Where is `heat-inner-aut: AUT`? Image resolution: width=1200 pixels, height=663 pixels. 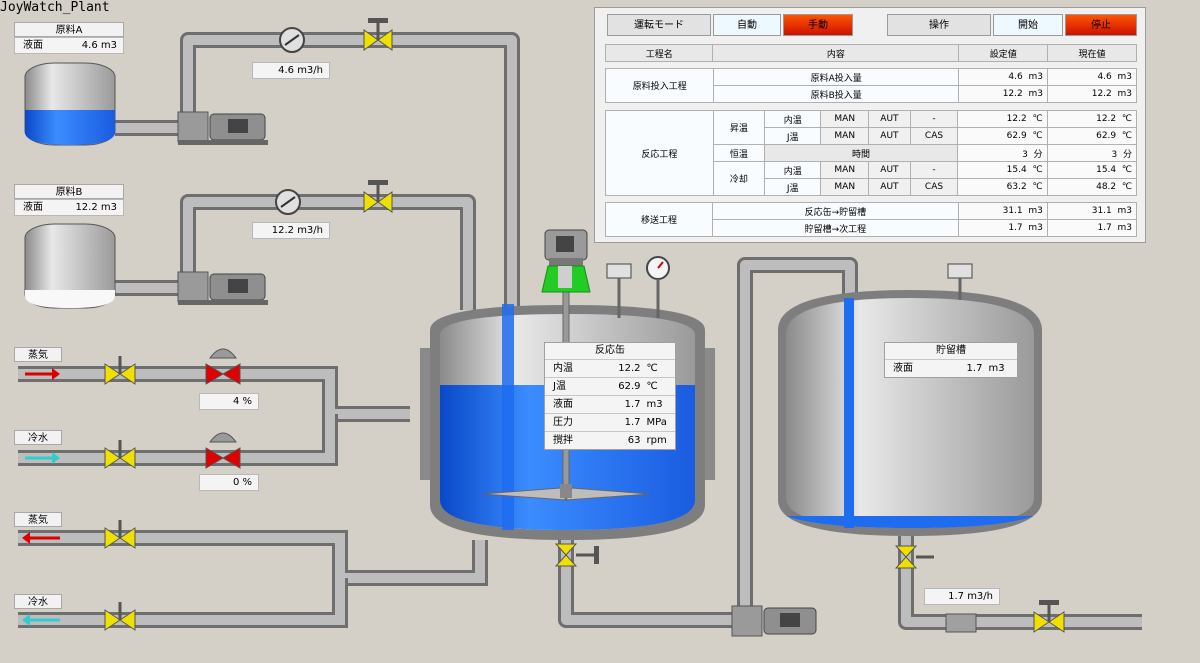 heat-inner-aut: AUT is located at coordinates (889, 119).